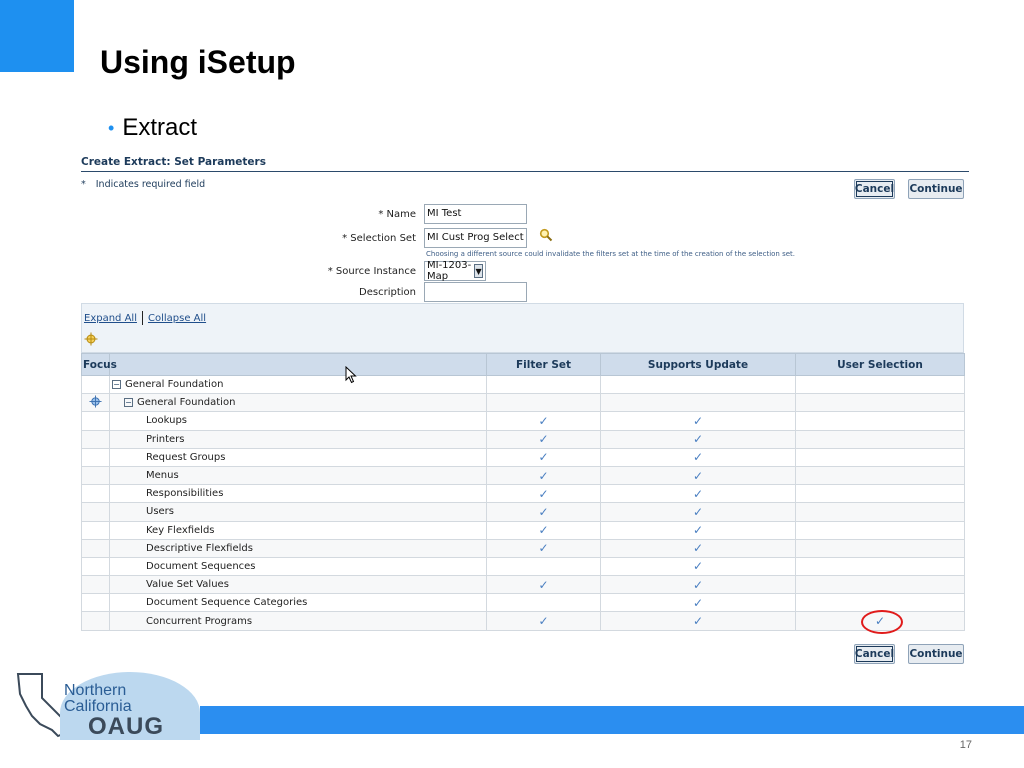  What do you see at coordinates (298, 548) in the screenshot?
I see `tree-node-name: Descriptive Flexfields` at bounding box center [298, 548].